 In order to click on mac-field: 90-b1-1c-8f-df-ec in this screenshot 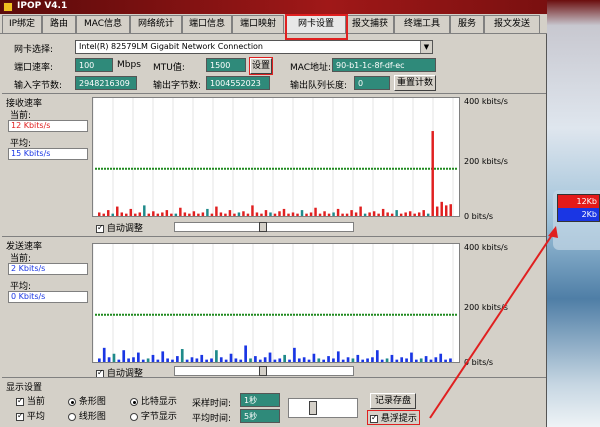, I will do `click(384, 65)`.